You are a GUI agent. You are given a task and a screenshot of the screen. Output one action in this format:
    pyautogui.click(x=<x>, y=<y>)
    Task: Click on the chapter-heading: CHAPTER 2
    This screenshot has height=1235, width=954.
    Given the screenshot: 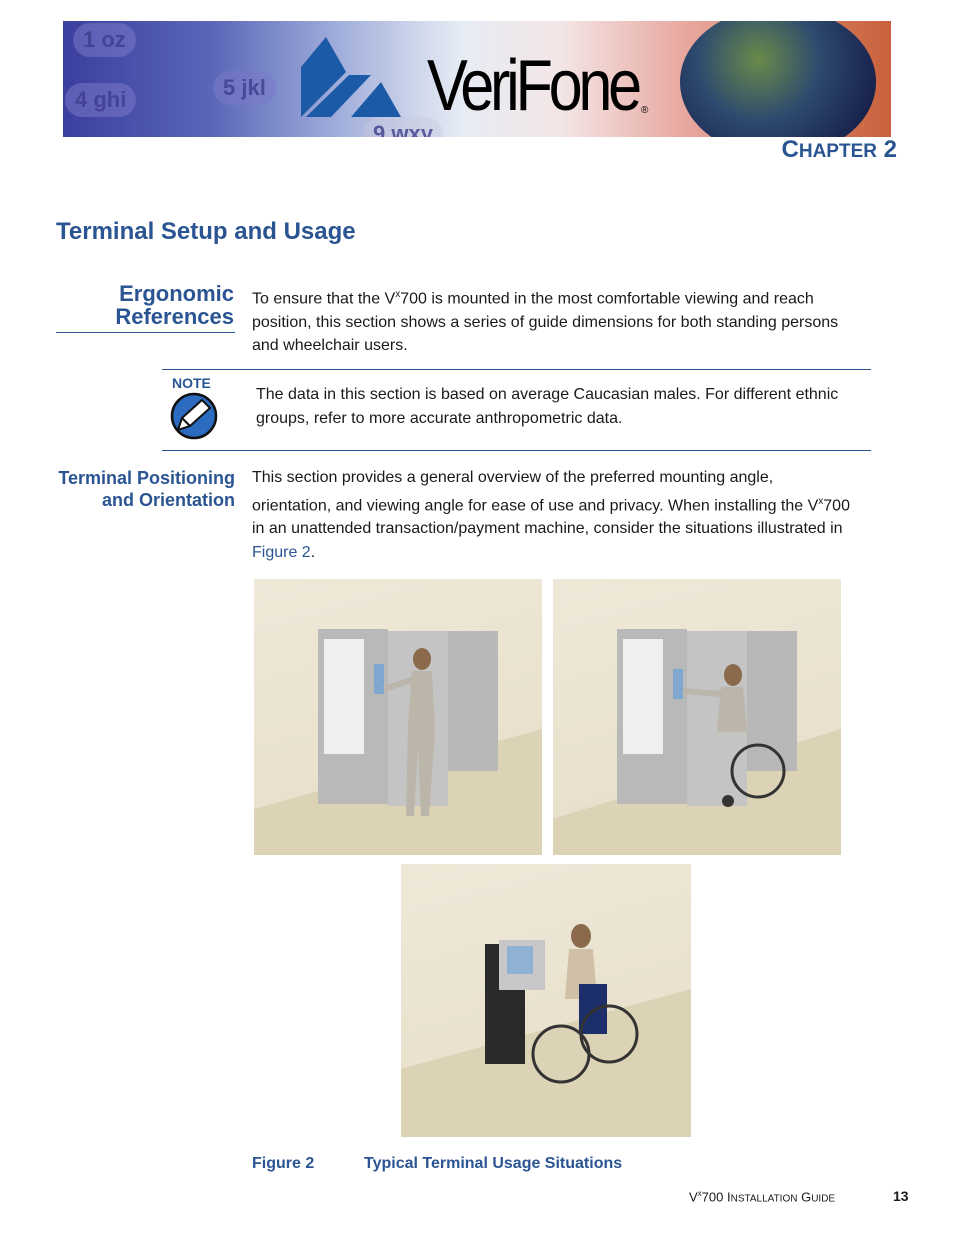 What is the action you would take?
    pyautogui.click(x=839, y=149)
    